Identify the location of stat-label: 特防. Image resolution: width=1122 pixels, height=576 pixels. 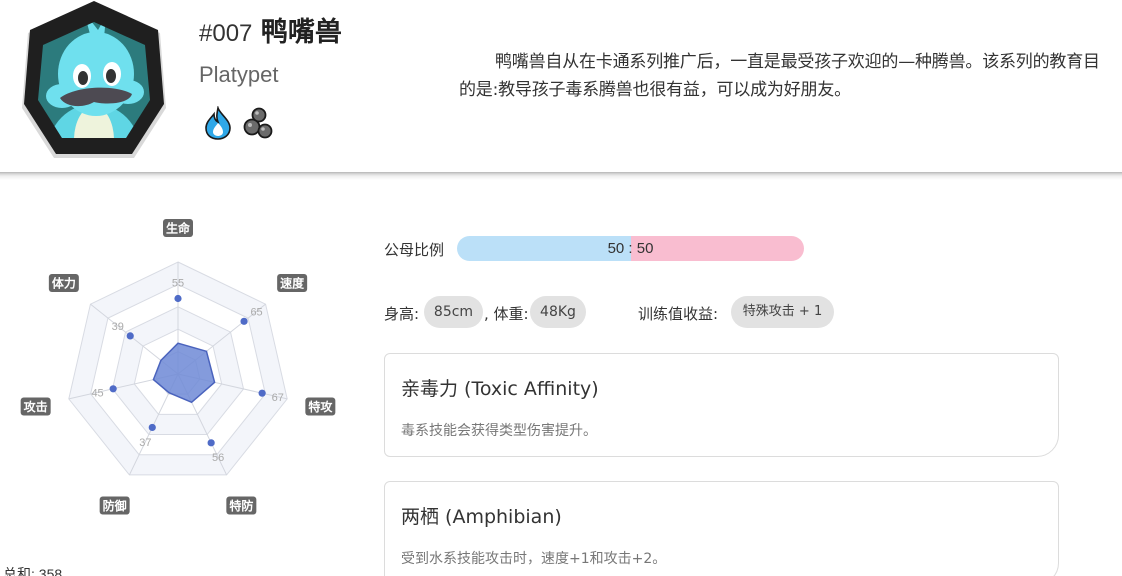
(241, 505).